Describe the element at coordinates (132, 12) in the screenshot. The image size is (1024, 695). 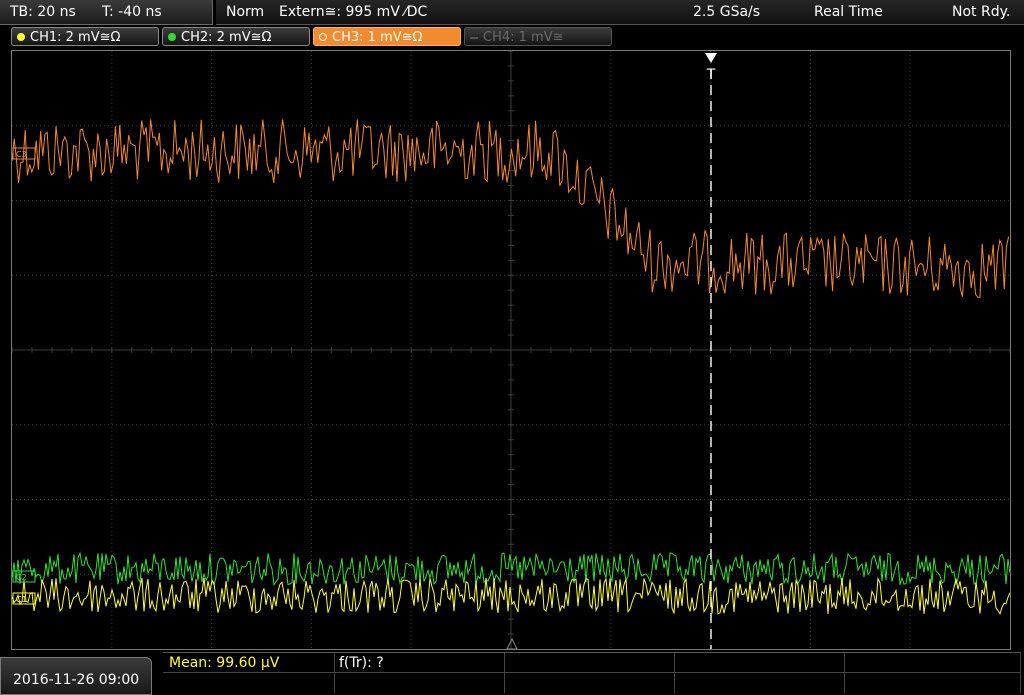
I see `trigger-offset-label: T: -40 ns` at that location.